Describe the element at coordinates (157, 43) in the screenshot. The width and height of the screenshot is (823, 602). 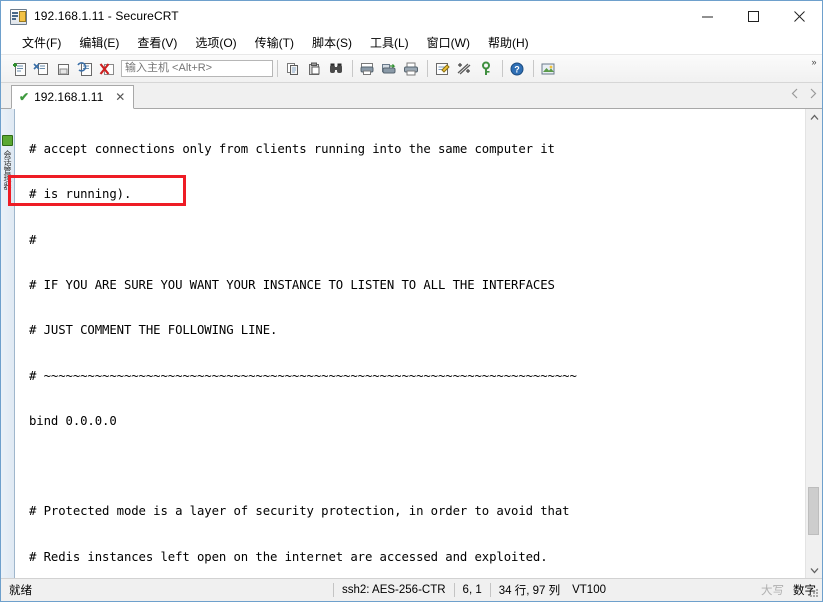
I see `menu-view: 查看(V)` at that location.